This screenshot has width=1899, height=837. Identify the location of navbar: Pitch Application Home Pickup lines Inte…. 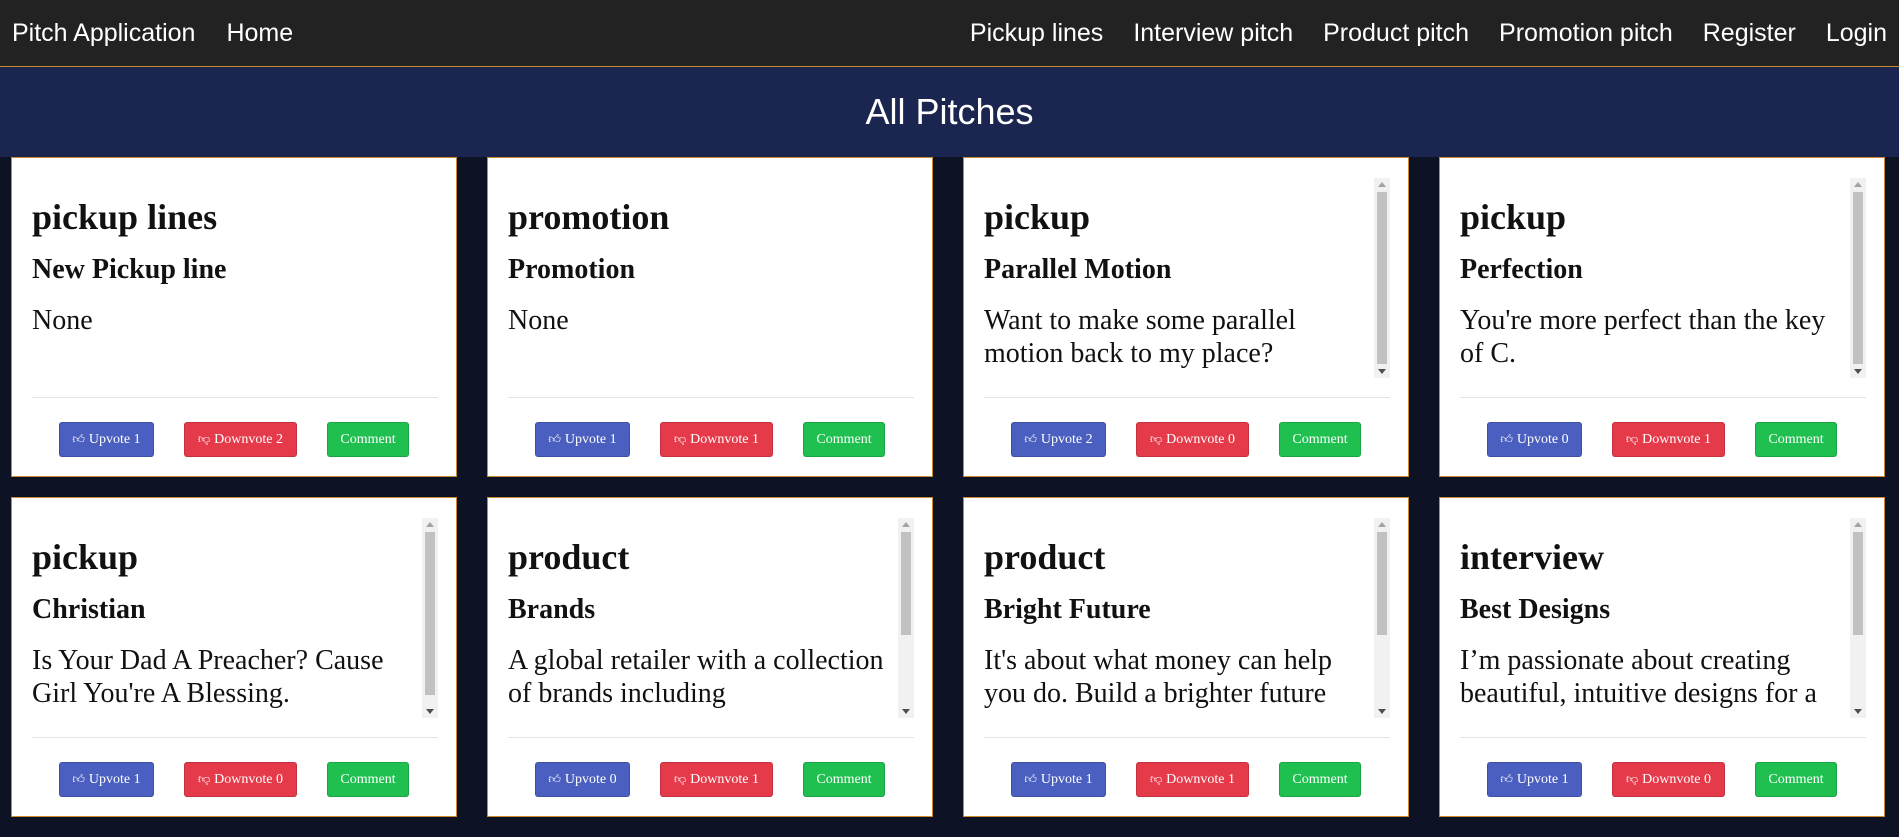
(949, 33).